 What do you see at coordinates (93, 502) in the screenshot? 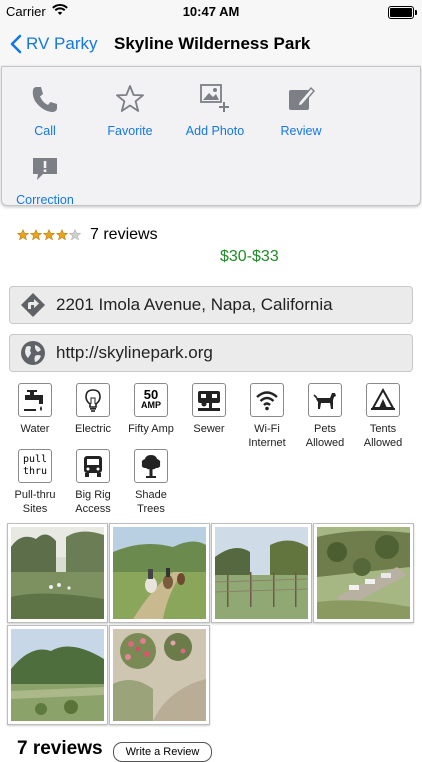
I see `amenity-label: Big Rig Access` at bounding box center [93, 502].